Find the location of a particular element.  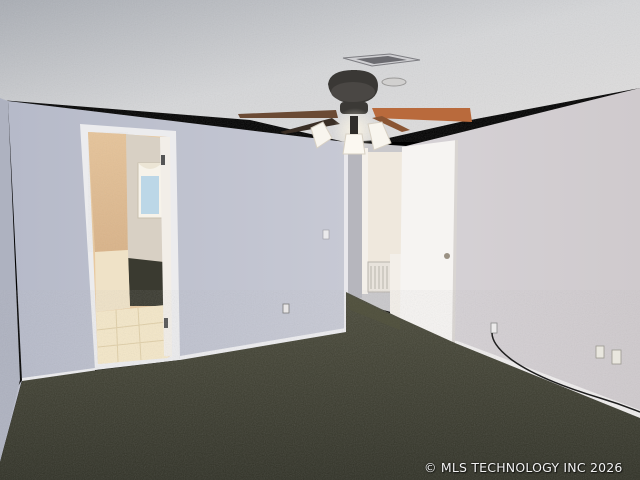

copyright-watermark: © MLS TECHNOLOGY INC 2026 is located at coordinates (523, 467).